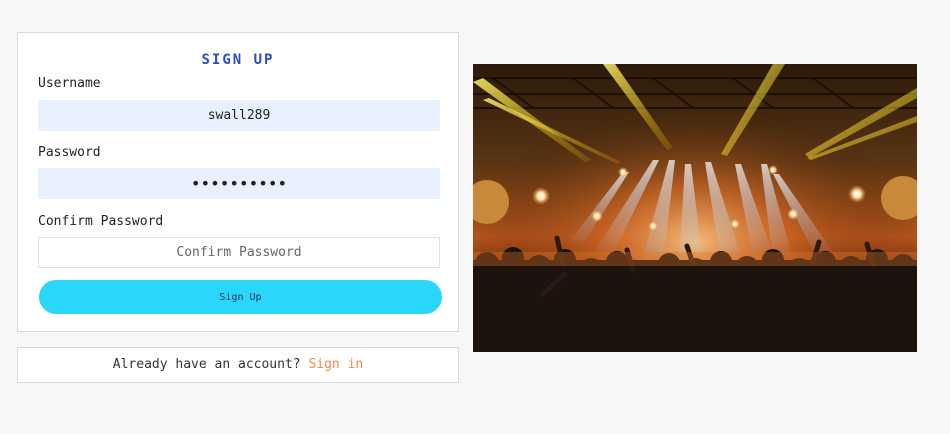 This screenshot has height=434, width=950. I want to click on confirm-password-input, so click(239, 252).